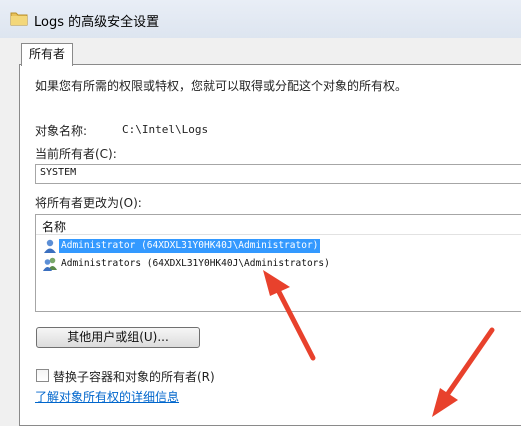 The width and height of the screenshot is (521, 426). What do you see at coordinates (76, 154) in the screenshot?
I see `current-owner-label: 当前所有者(C):` at bounding box center [76, 154].